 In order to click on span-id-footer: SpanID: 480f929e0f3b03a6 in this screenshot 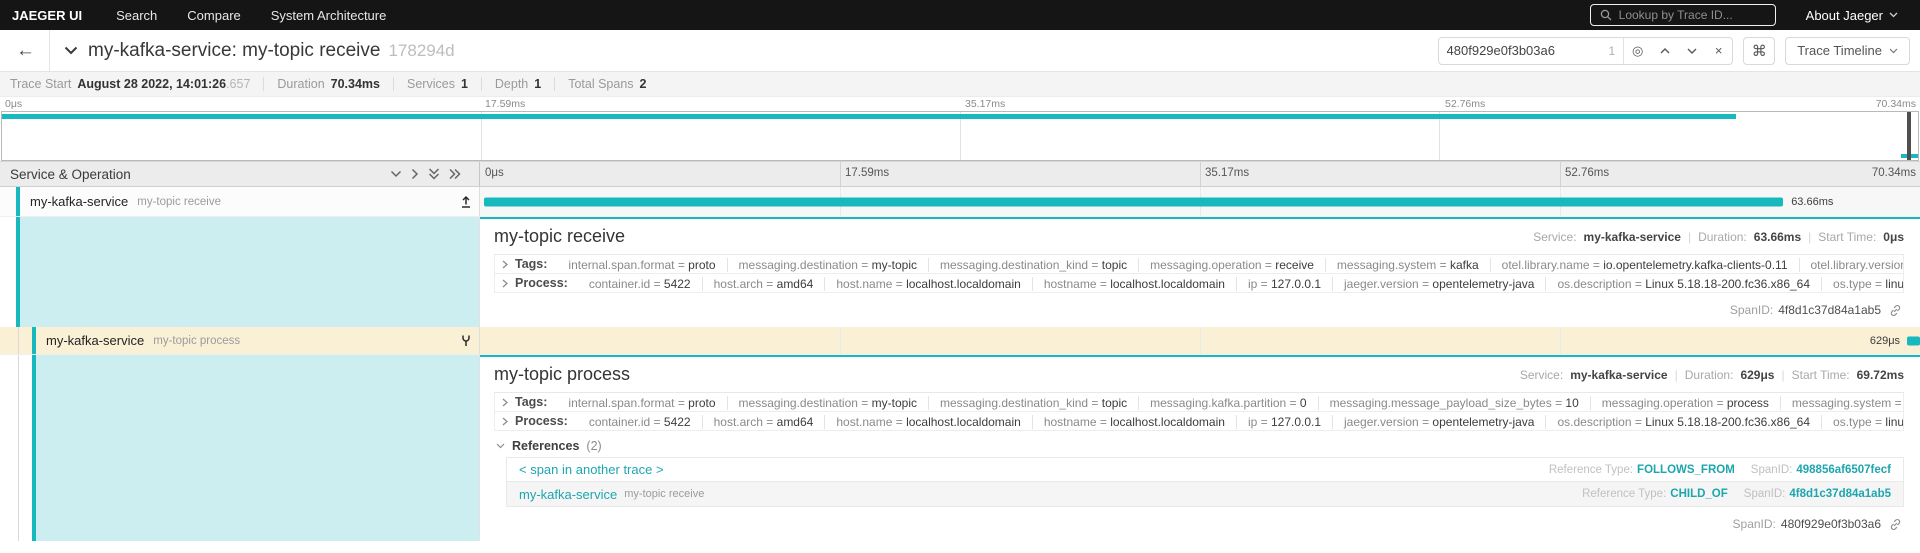, I will do `click(1199, 520)`.